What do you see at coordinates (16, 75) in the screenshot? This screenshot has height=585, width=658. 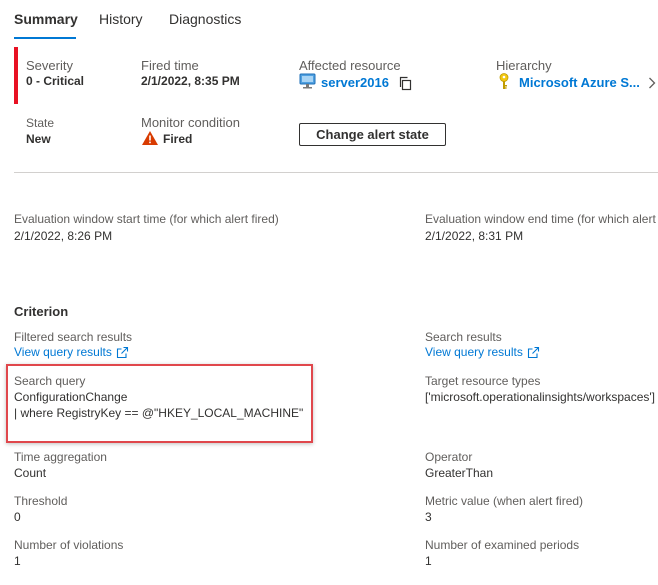 I see `severity-indicator-bar` at bounding box center [16, 75].